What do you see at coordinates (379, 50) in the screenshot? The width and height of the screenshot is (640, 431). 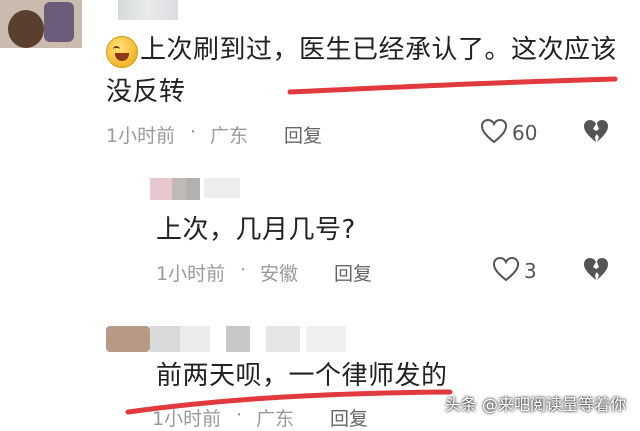 I see `comment-text-line1: 上次刷到过，医生已经承认了。这次应该` at bounding box center [379, 50].